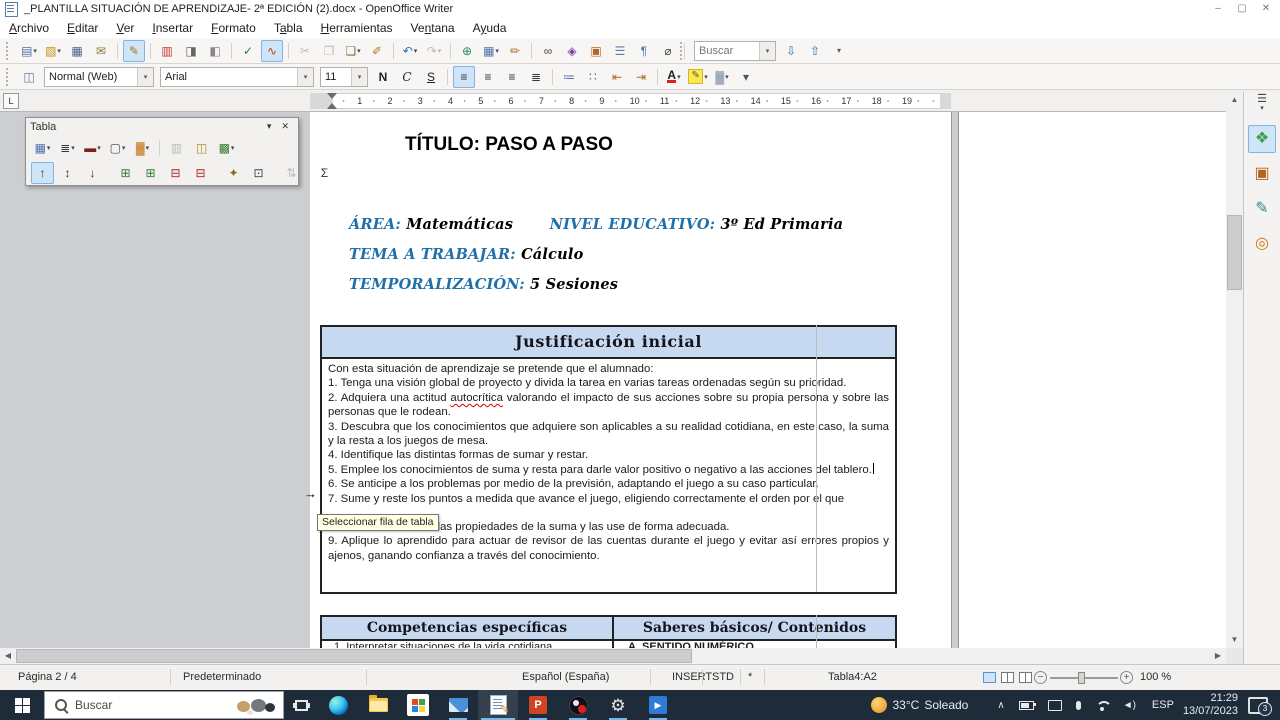  I want to click on vertical-scroll-thumb, so click(1234, 252).